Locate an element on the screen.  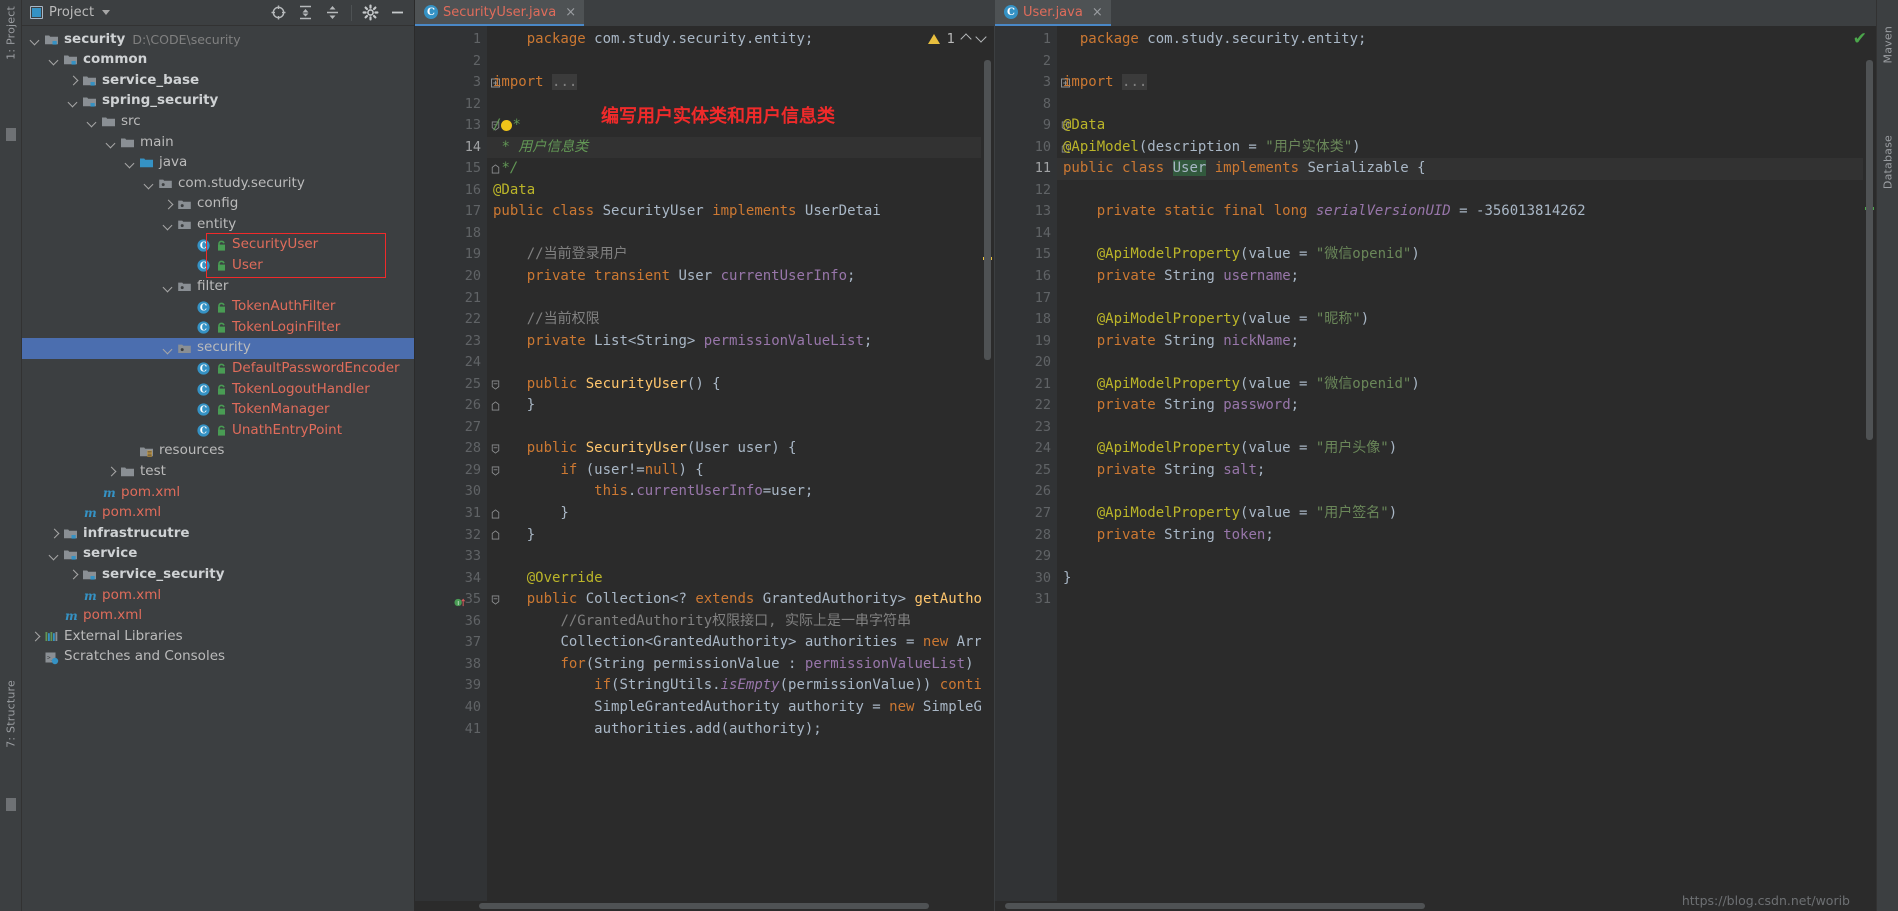
tab-user-java: C User.java × is located at coordinates (1053, 13).